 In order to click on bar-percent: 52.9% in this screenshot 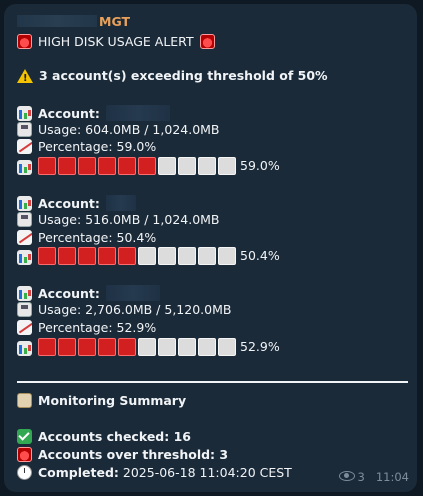, I will do `click(260, 346)`.